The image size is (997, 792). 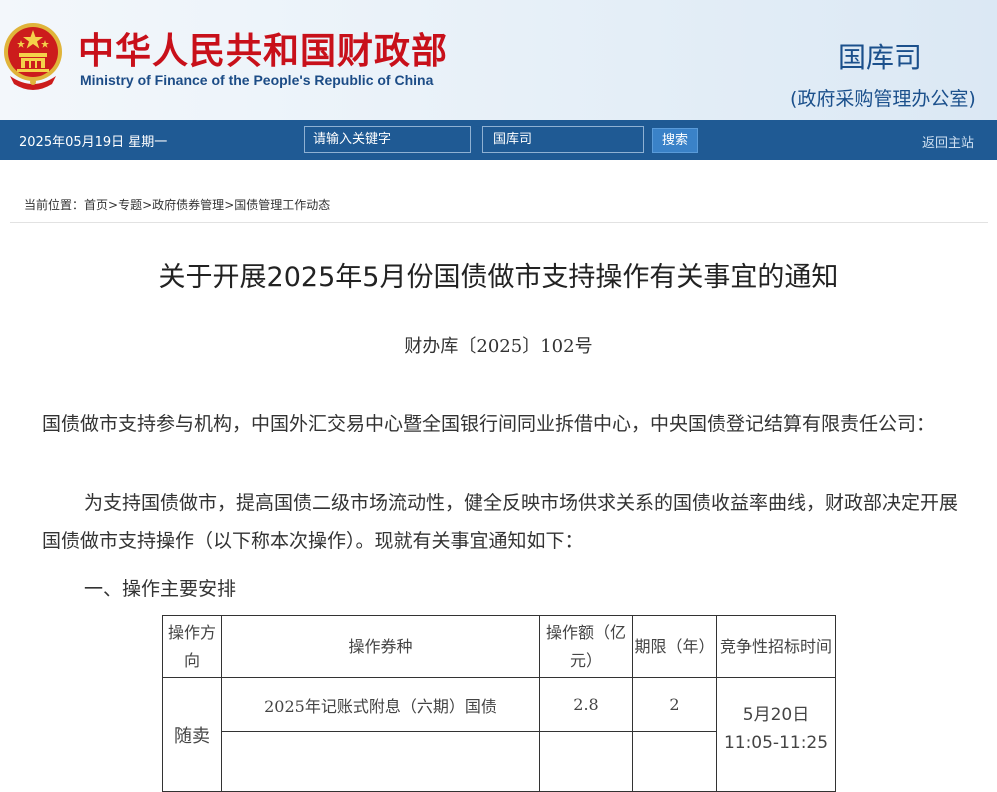 What do you see at coordinates (586, 704) in the screenshot?
I see `table-cell-amount: 2.8` at bounding box center [586, 704].